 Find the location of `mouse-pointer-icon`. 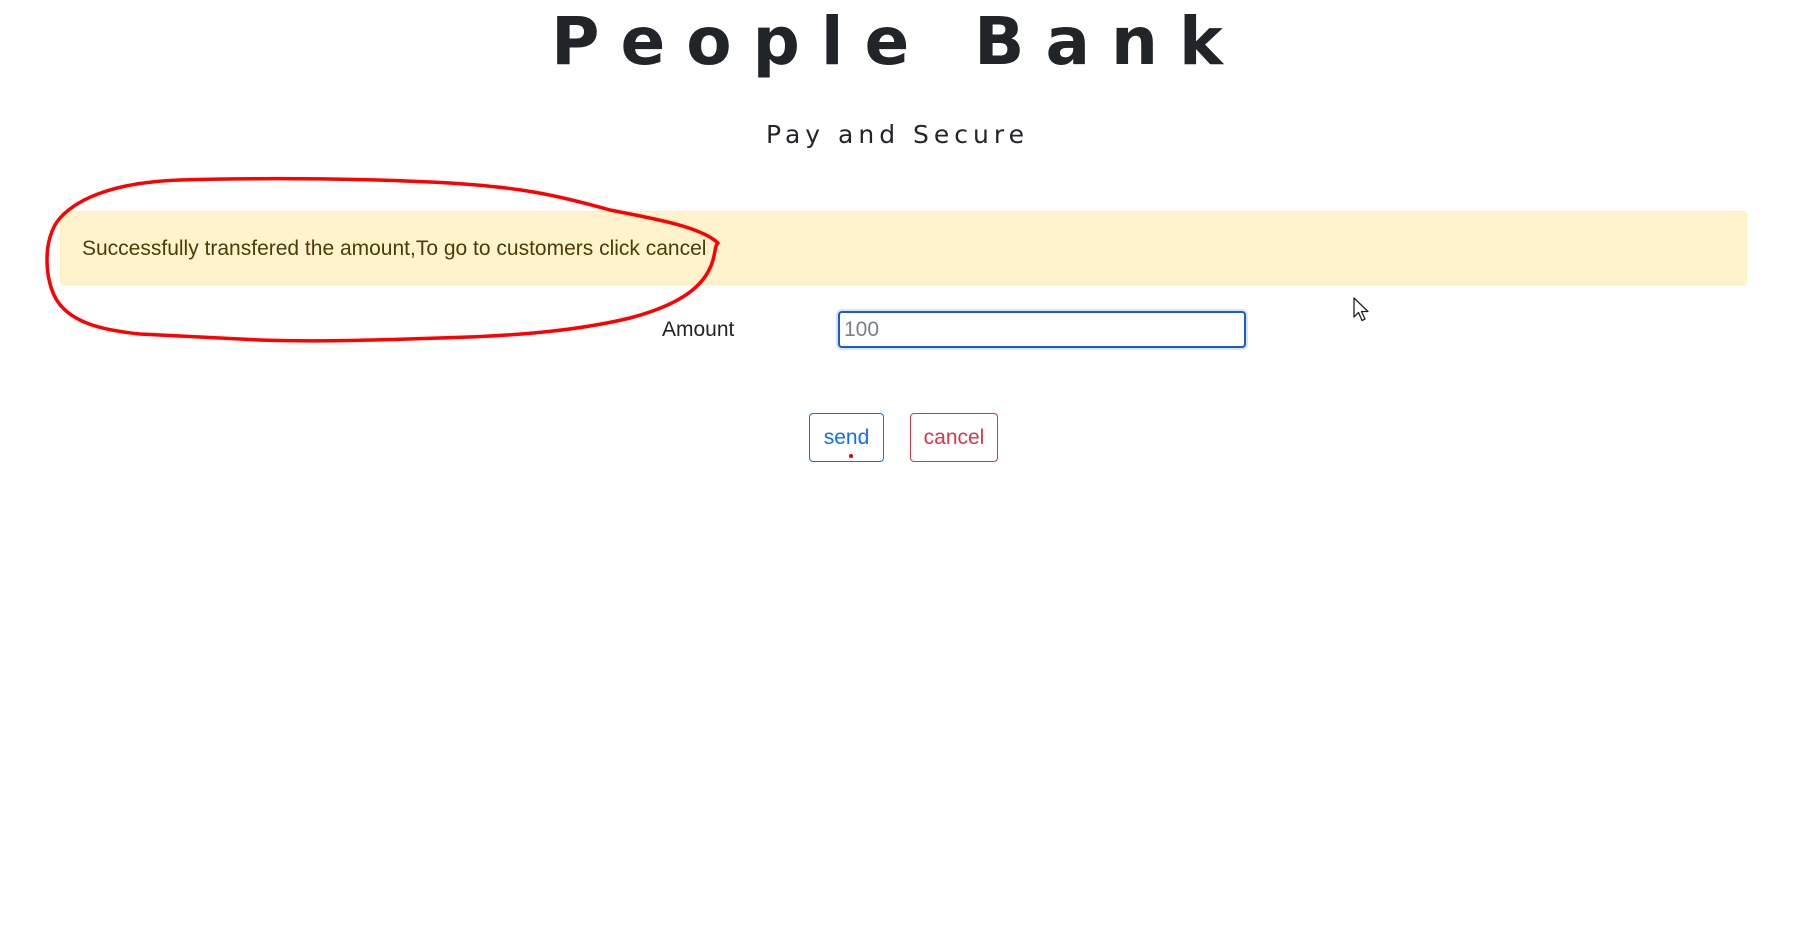

mouse-pointer-icon is located at coordinates (1361, 309).